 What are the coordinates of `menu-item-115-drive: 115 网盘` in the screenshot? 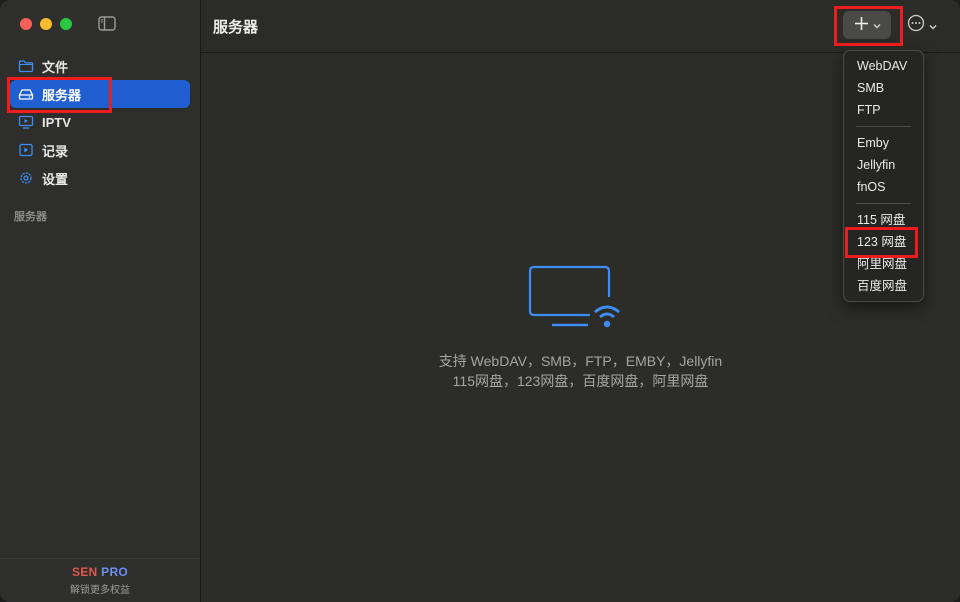 It's located at (883, 220).